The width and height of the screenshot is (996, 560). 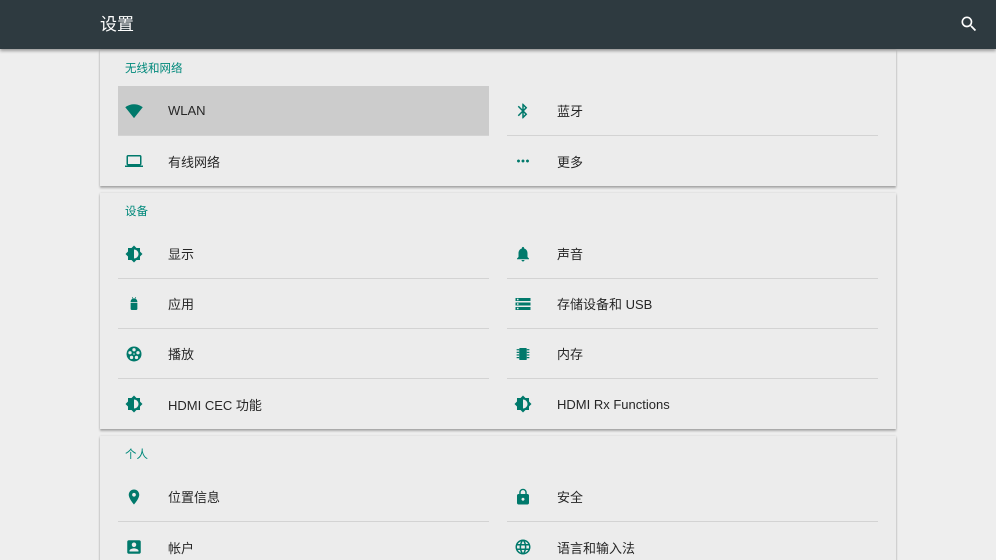 What do you see at coordinates (303, 541) in the screenshot?
I see `setting-item-accounts: 帐户` at bounding box center [303, 541].